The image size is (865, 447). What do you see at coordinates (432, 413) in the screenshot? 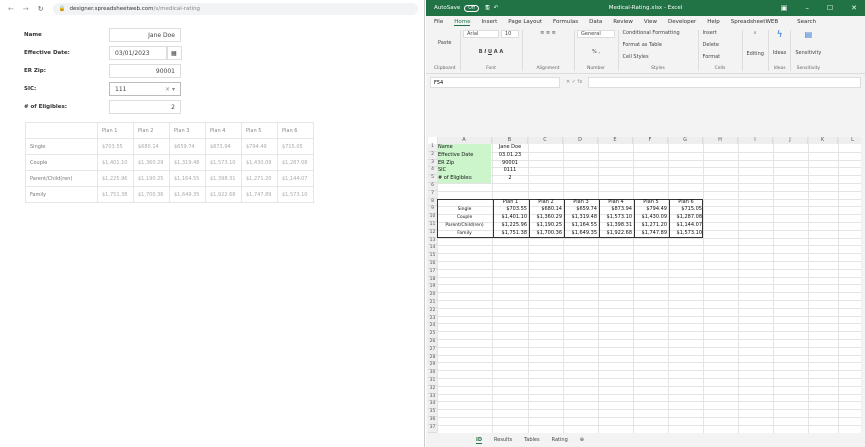
I see `row-header: 35` at bounding box center [432, 413].